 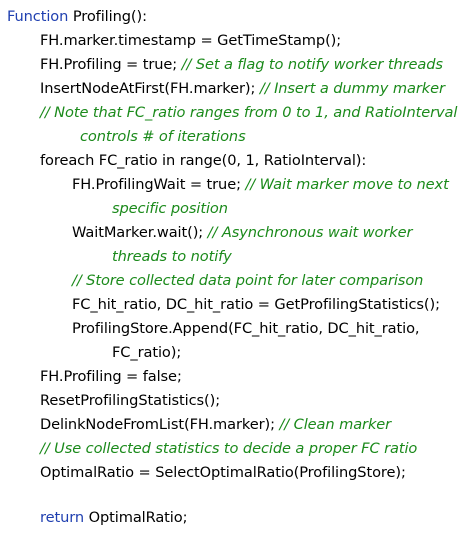 I want to click on code-text: FC_ratio);, so click(x=147, y=352).